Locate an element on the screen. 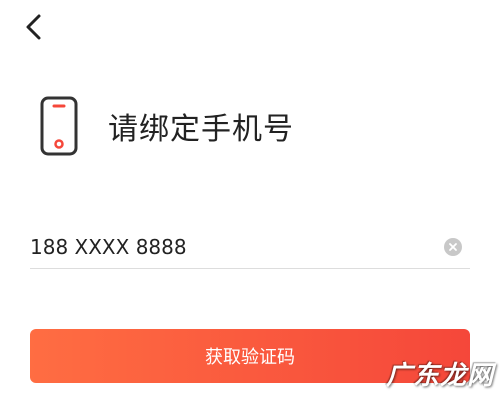 The width and height of the screenshot is (500, 402). phone-number-field is located at coordinates (250, 247).